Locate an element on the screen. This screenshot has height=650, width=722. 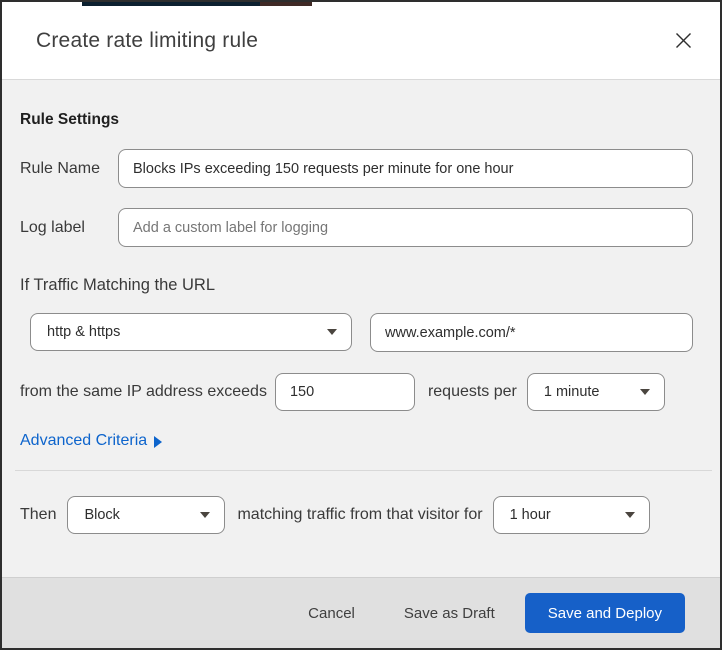
close-button is located at coordinates (683, 40).